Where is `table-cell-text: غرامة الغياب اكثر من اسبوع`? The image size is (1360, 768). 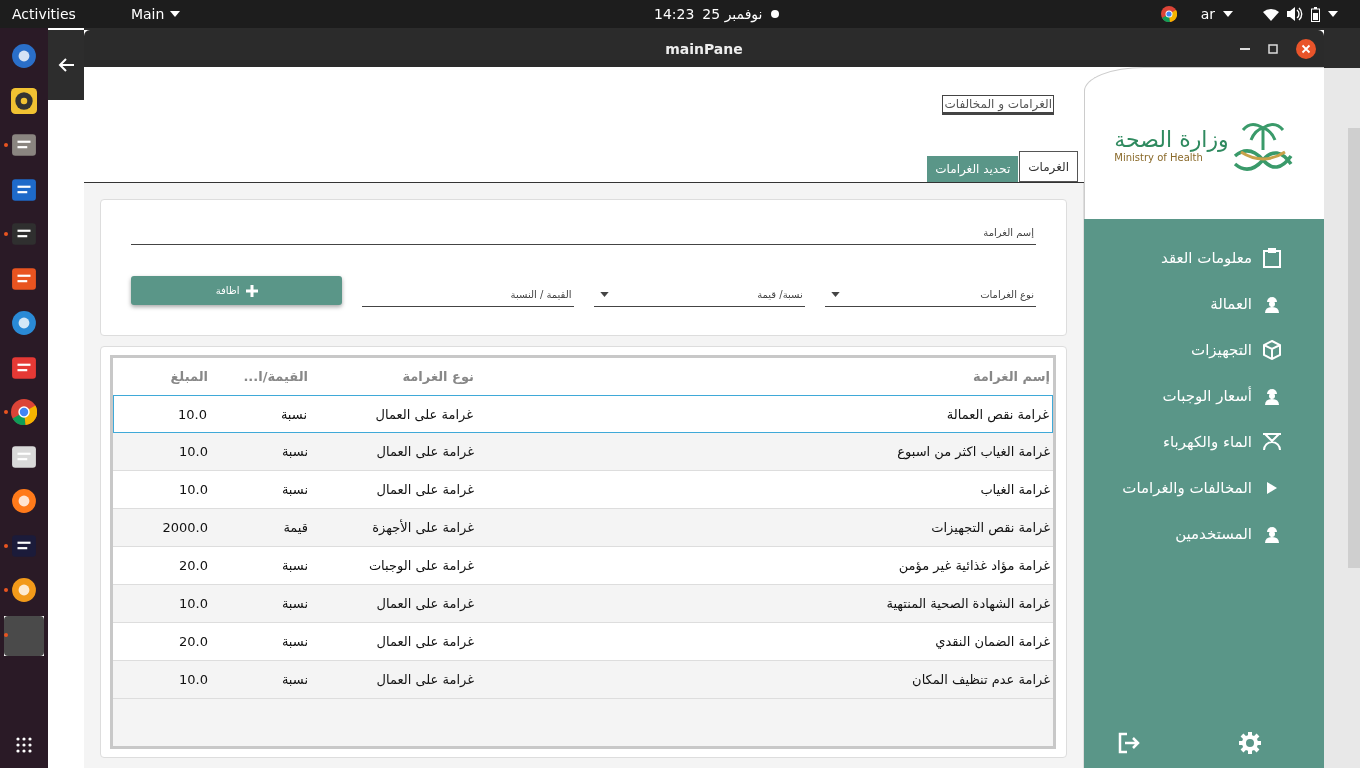 table-cell-text: غرامة الغياب اكثر من اسبوع is located at coordinates (973, 451).